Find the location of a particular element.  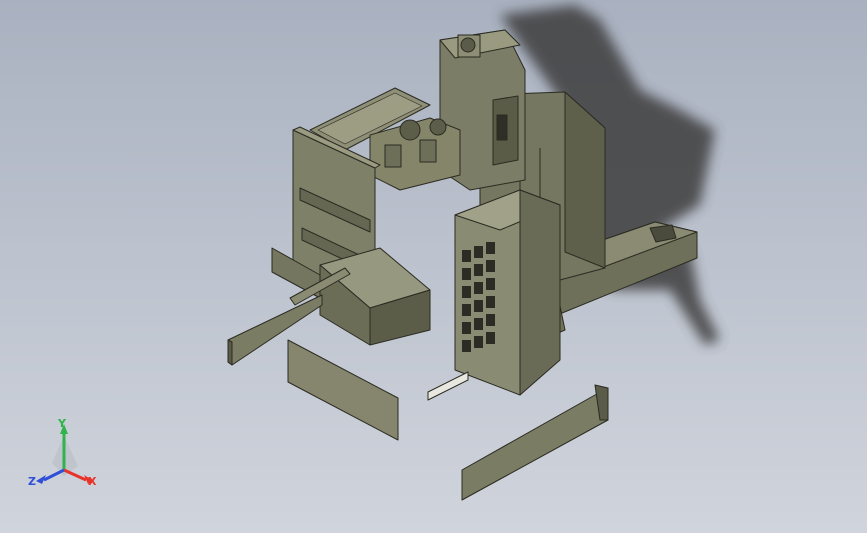

view-orientation-triad: Y X Z is located at coordinates (67, 458).